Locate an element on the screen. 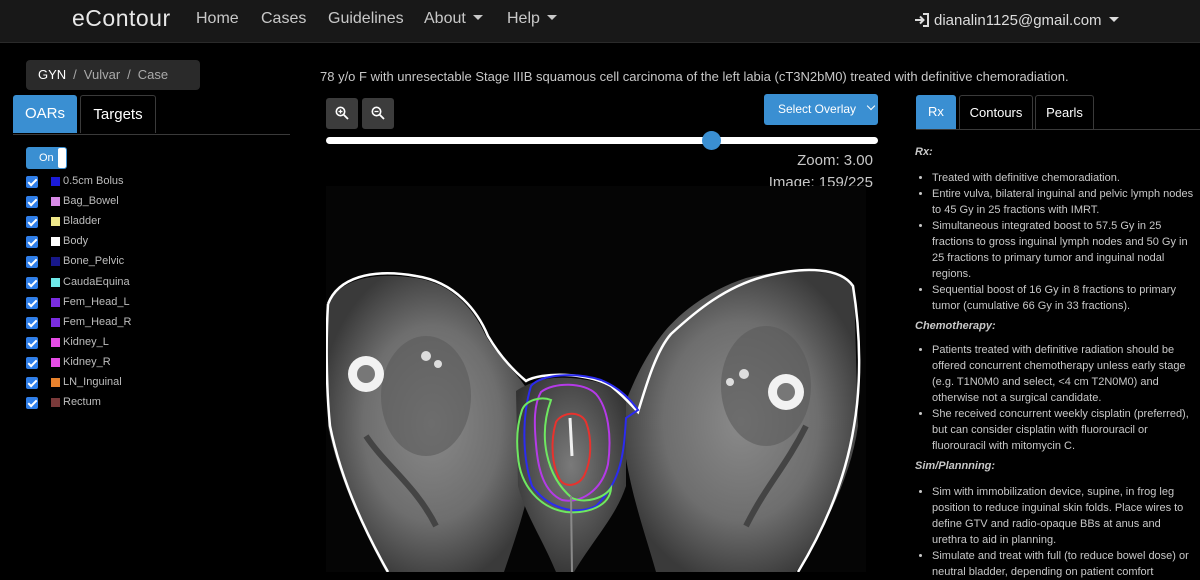 Image resolution: width=1200 pixels, height=580 pixels. oar-item: Rectum is located at coordinates (126, 403).